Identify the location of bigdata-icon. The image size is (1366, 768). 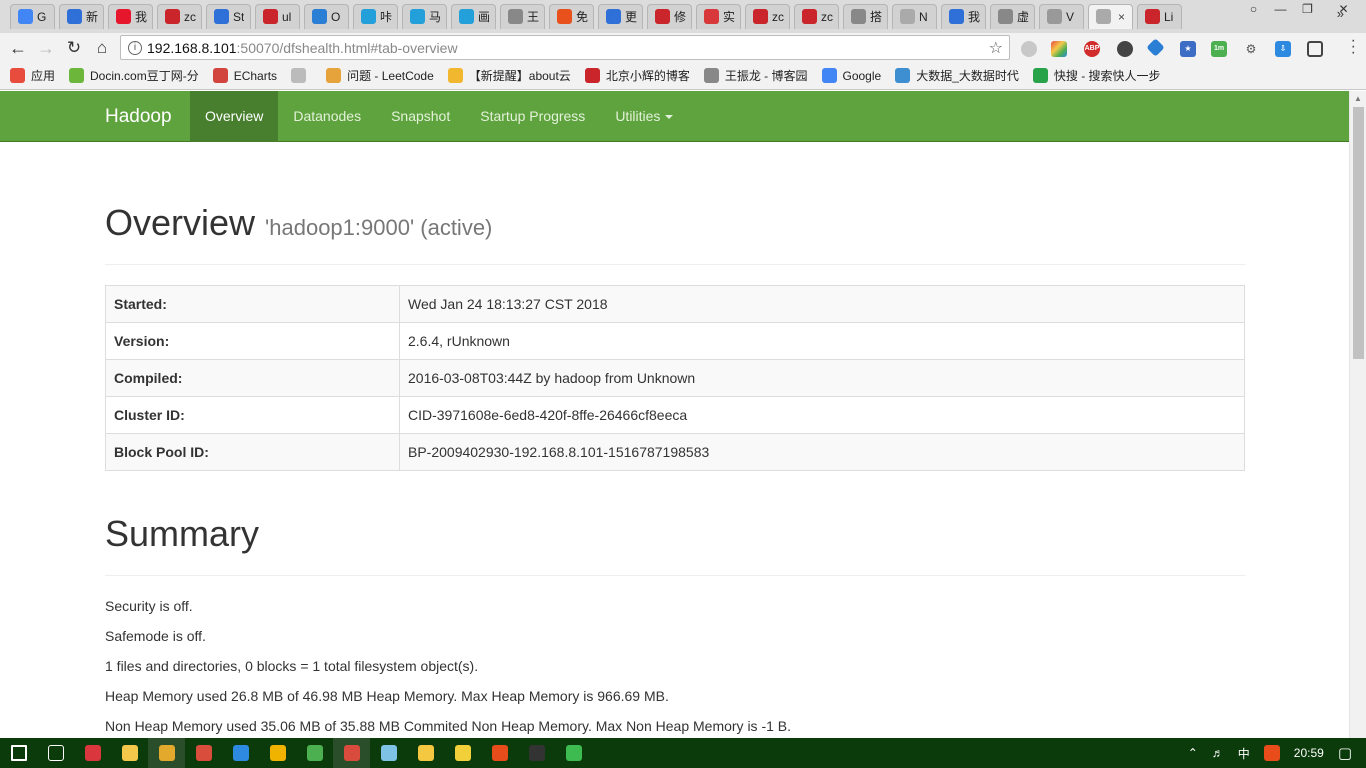
(903, 75).